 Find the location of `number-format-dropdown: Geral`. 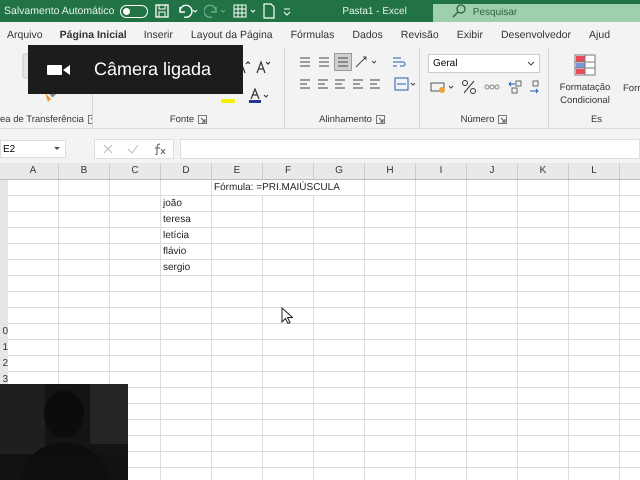

number-format-dropdown: Geral is located at coordinates (484, 63).